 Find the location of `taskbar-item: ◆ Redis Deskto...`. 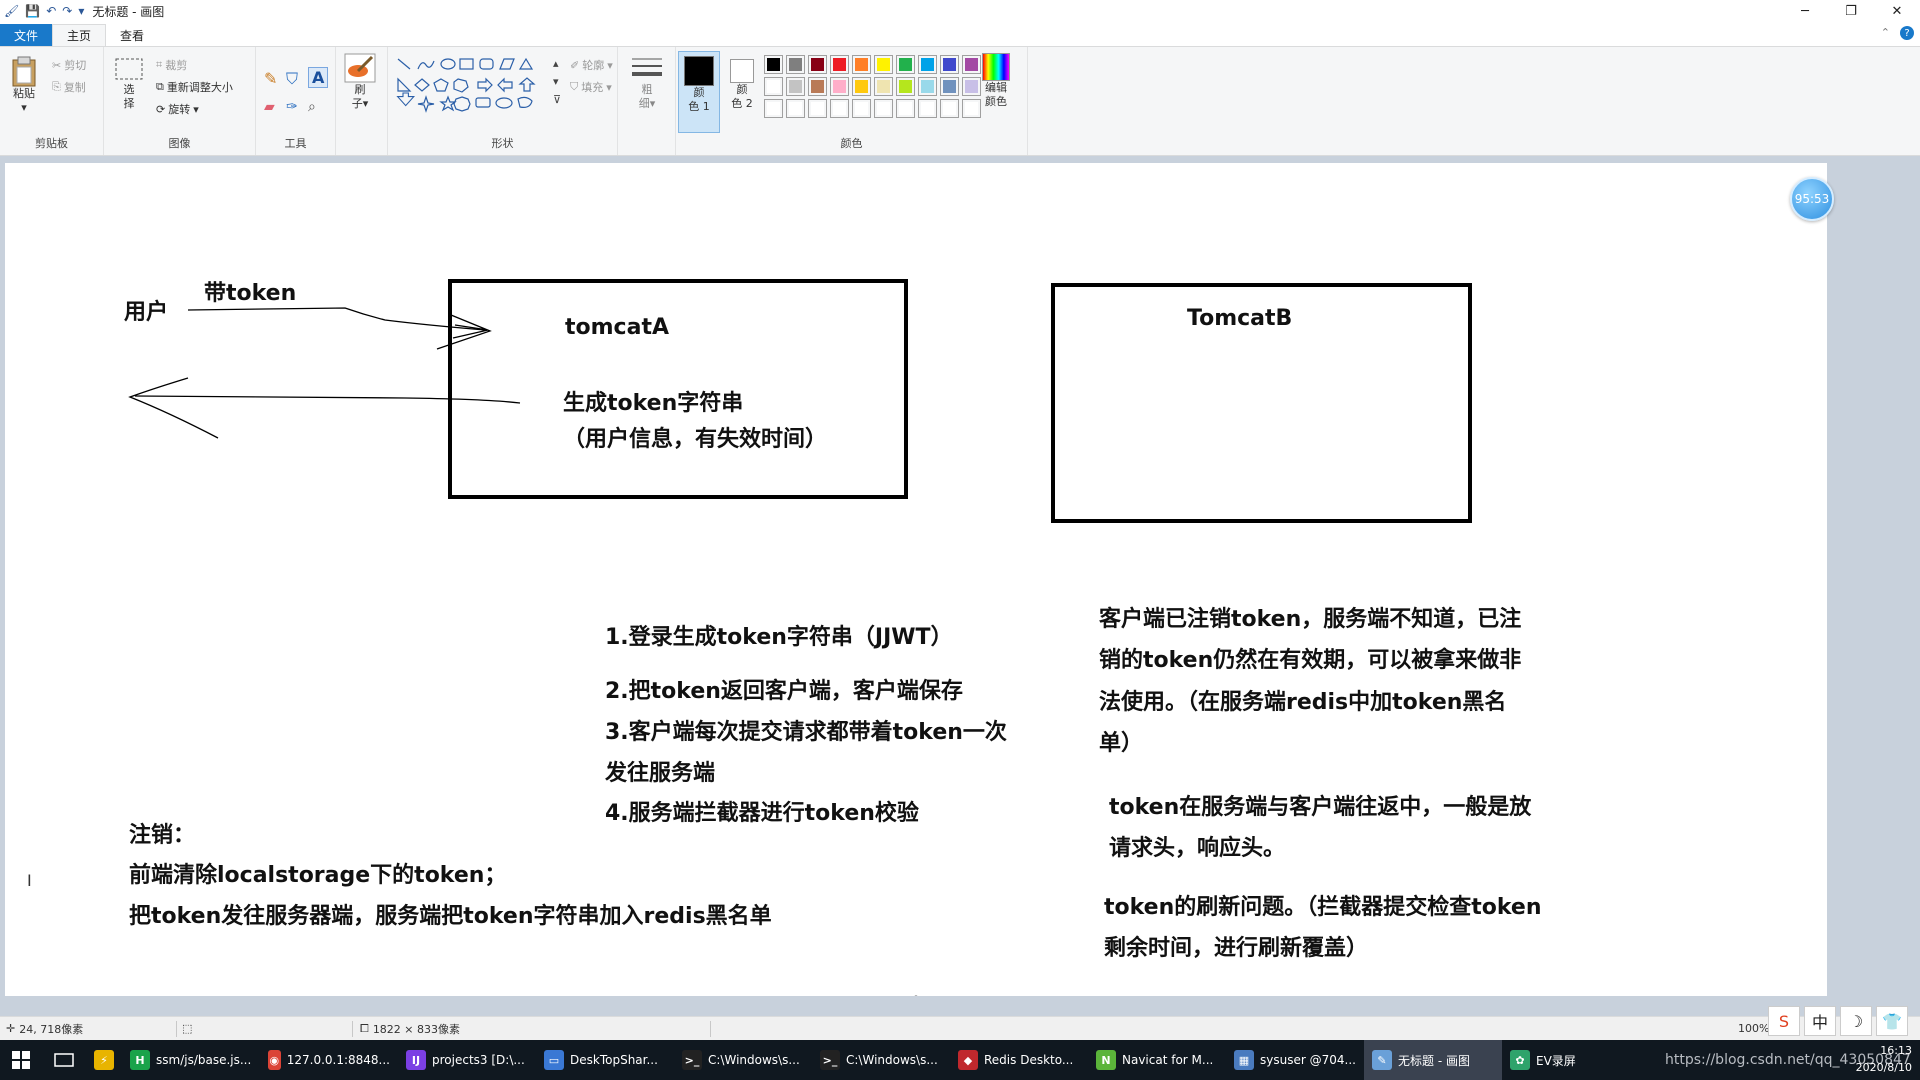

taskbar-item: ◆ Redis Deskto... is located at coordinates (1019, 1060).